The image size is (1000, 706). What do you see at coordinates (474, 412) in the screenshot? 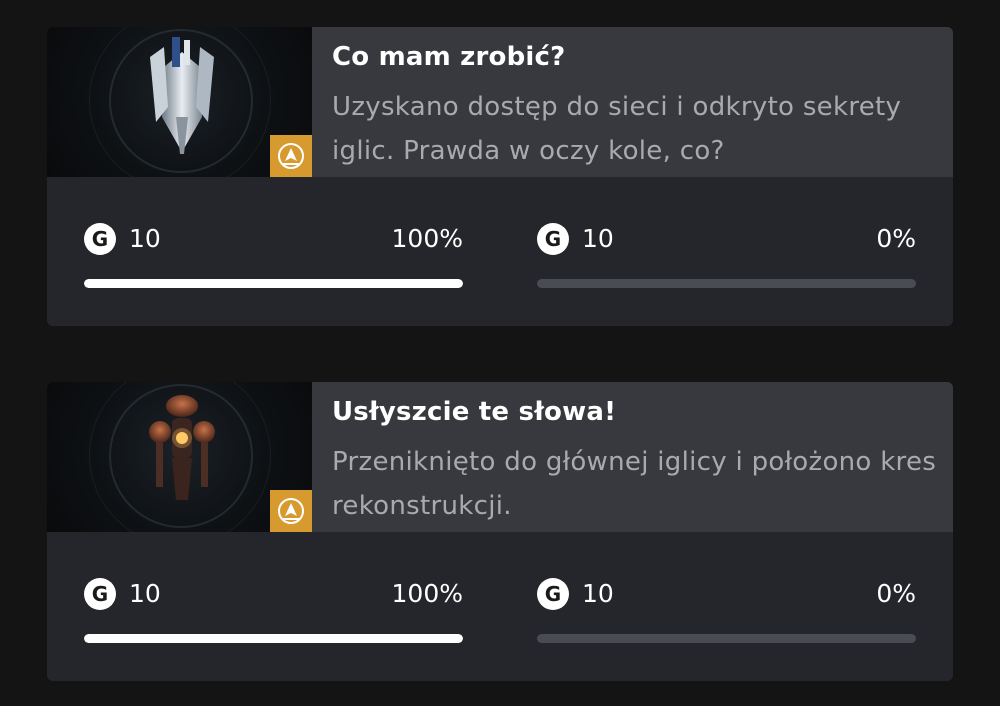
I see `achievement-title: Usłyszcie te słowa!` at bounding box center [474, 412].